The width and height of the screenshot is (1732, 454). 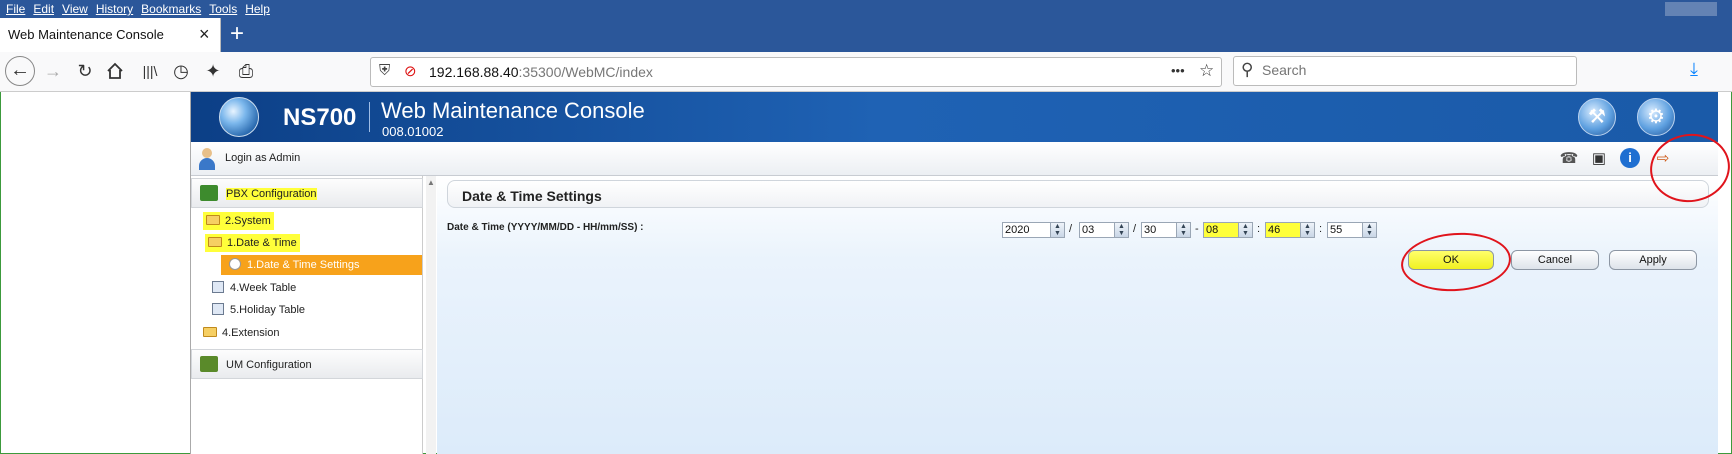 I want to click on cancel-button: Cancel, so click(x=1555, y=260).